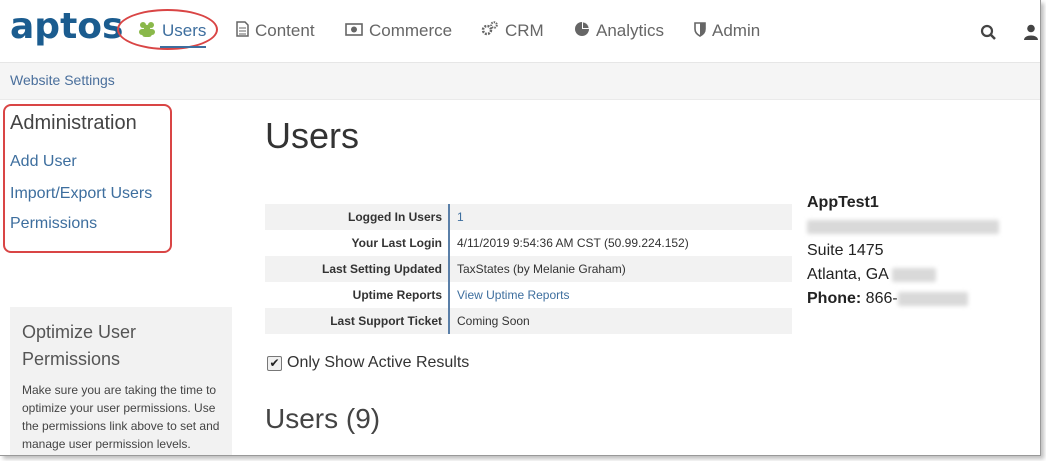  What do you see at coordinates (620, 321) in the screenshot?
I see `info-value: Coming Soon` at bounding box center [620, 321].